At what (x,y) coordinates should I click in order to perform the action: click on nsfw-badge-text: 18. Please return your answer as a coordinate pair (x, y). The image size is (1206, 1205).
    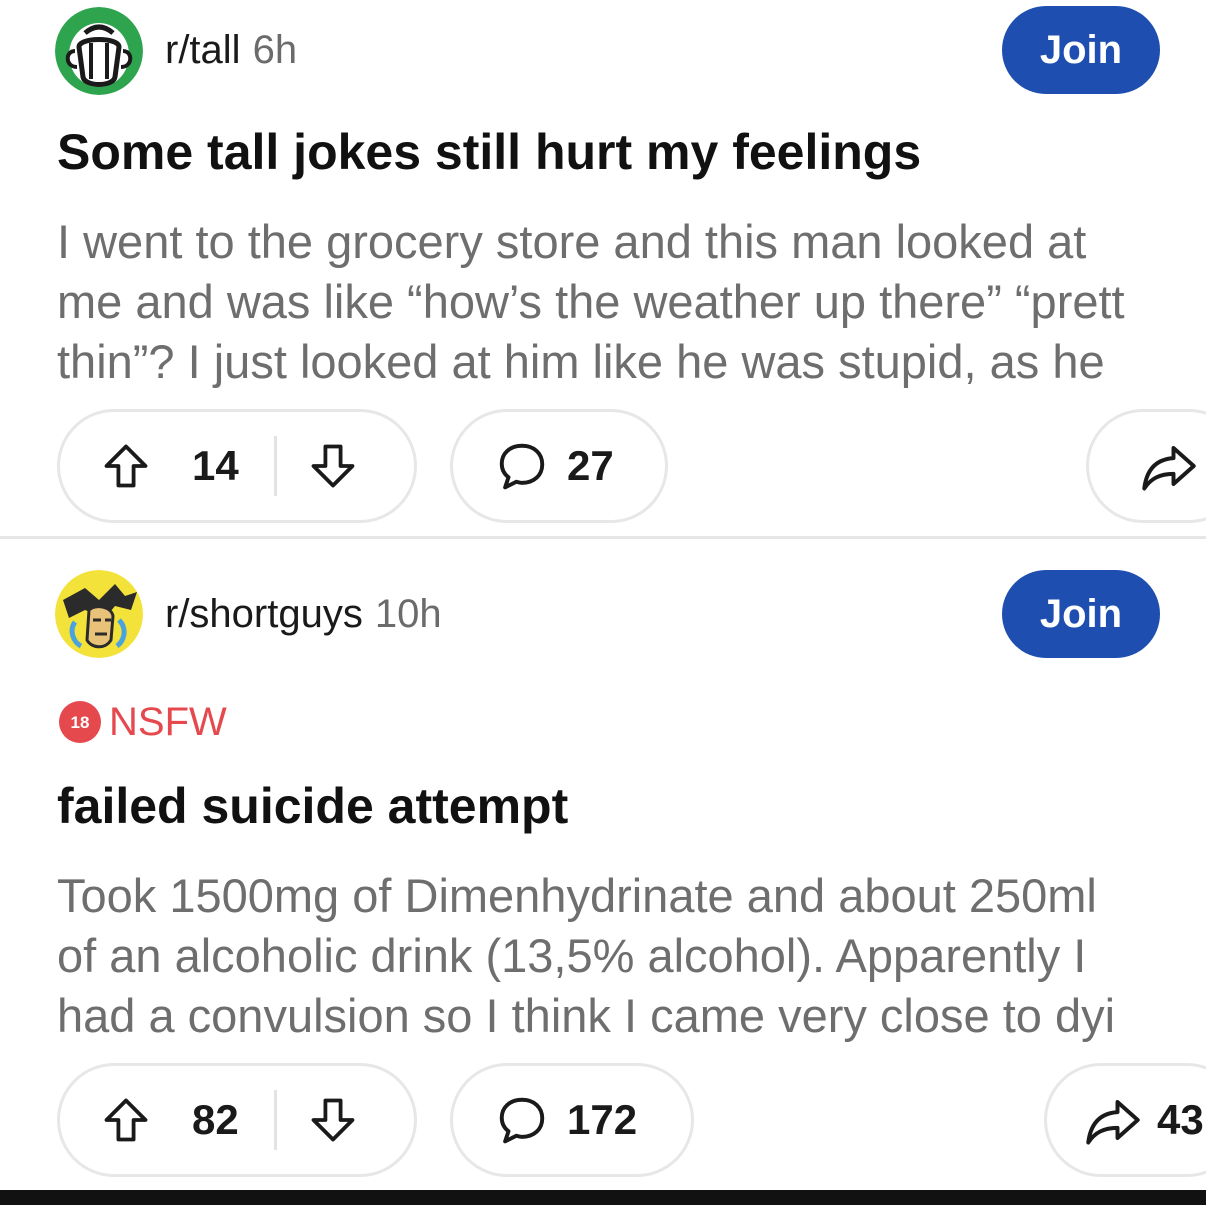
    Looking at the image, I should click on (80, 722).